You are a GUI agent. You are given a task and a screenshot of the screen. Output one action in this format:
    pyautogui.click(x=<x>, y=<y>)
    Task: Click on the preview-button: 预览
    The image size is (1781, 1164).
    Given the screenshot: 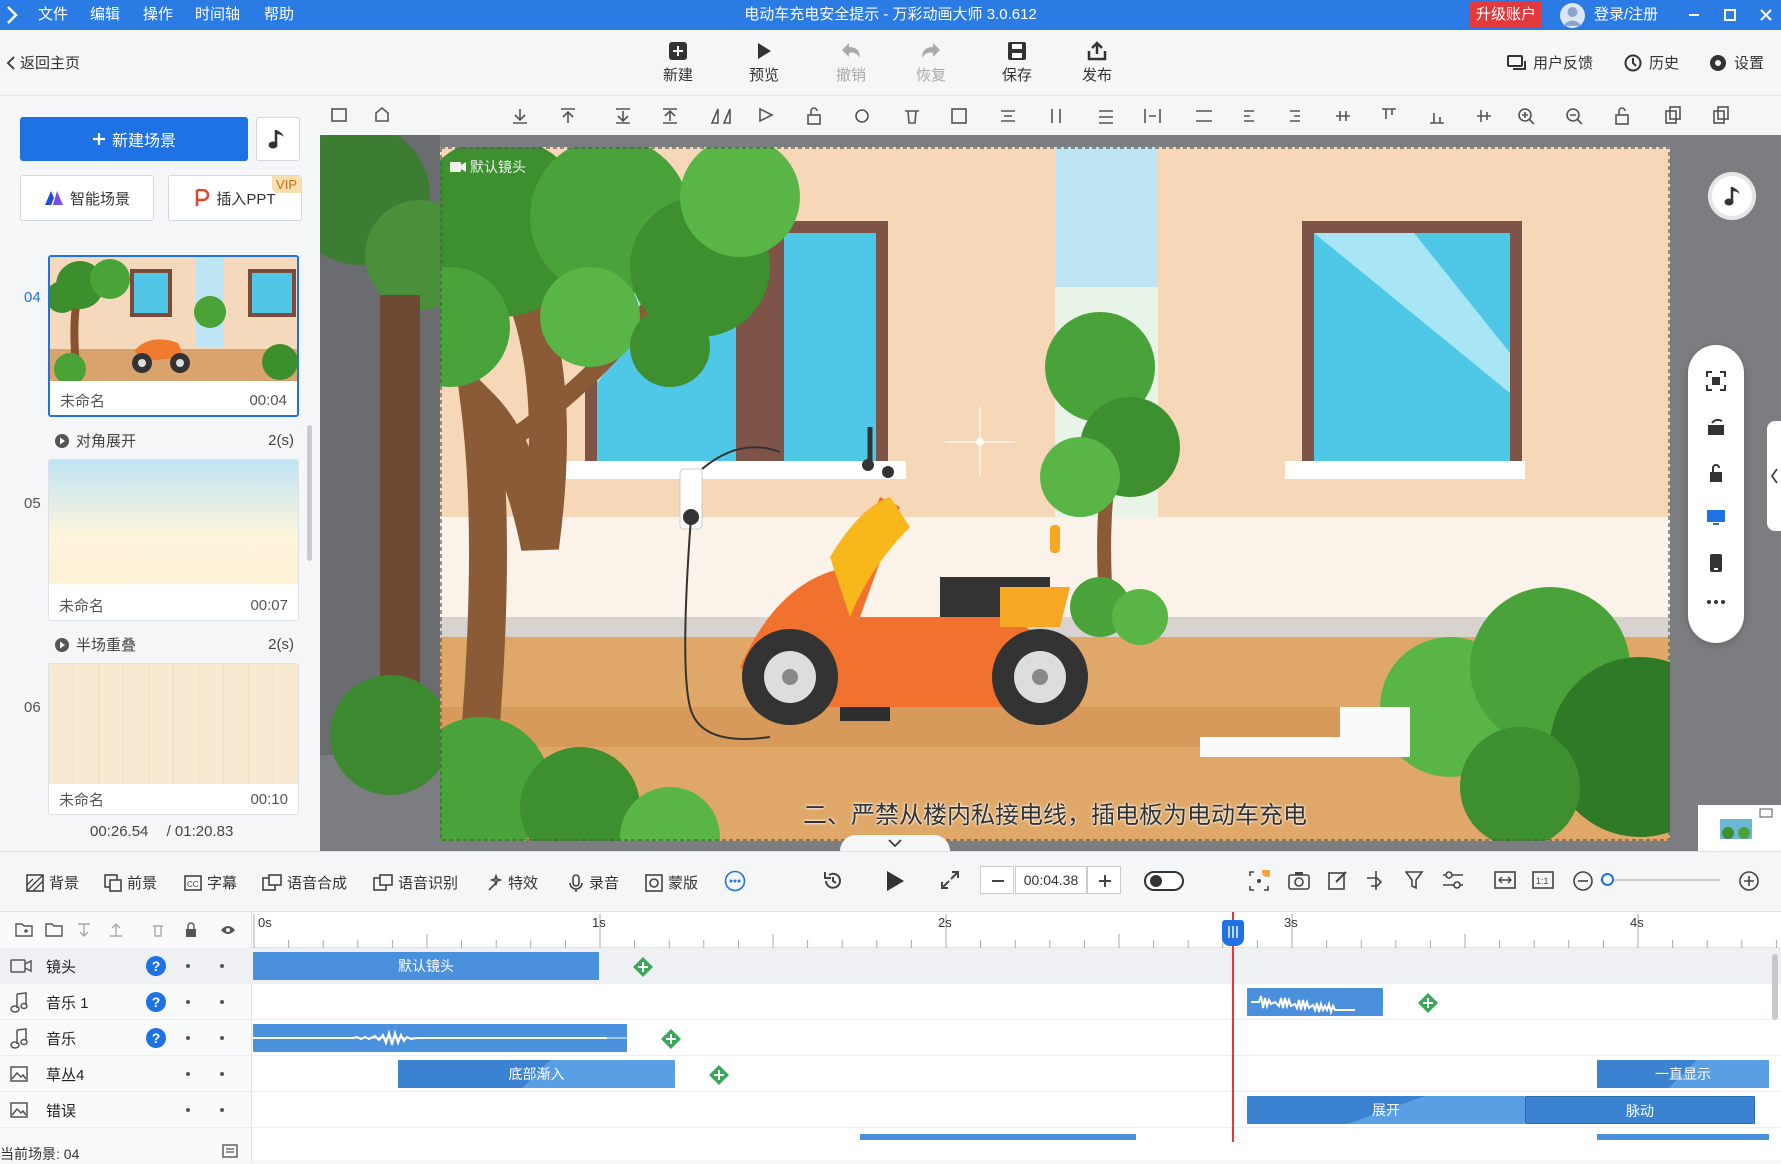 What is the action you would take?
    pyautogui.click(x=764, y=61)
    